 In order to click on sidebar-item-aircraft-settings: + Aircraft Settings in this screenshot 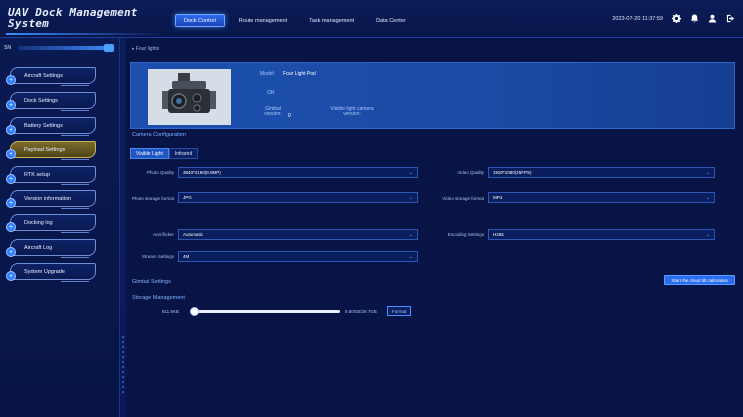, I will do `click(51, 76)`.